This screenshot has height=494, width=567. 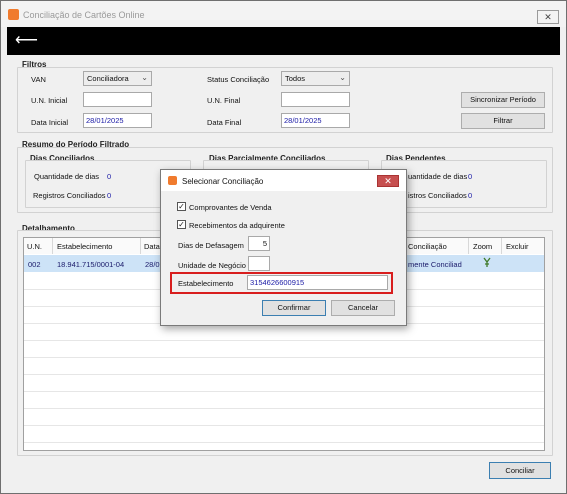 I want to click on status-select: Todos ⌄, so click(x=315, y=78).